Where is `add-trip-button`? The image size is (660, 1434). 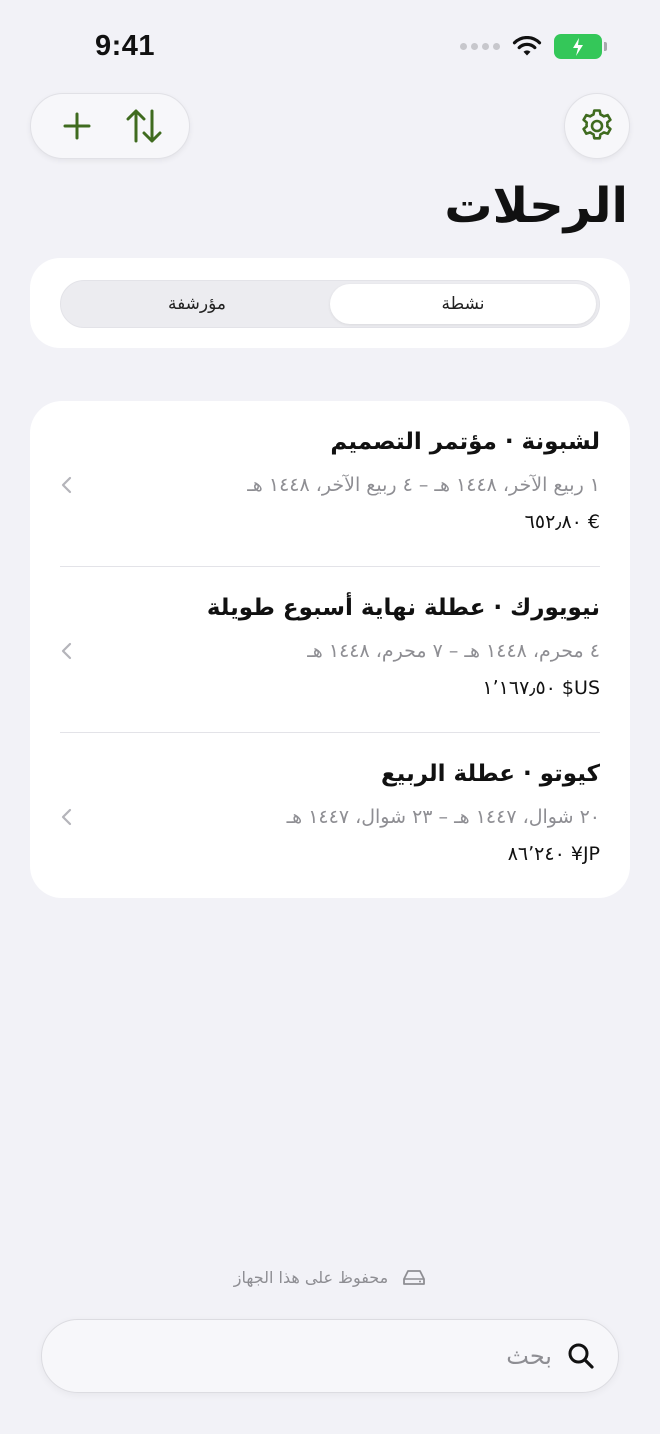 add-trip-button is located at coordinates (77, 126).